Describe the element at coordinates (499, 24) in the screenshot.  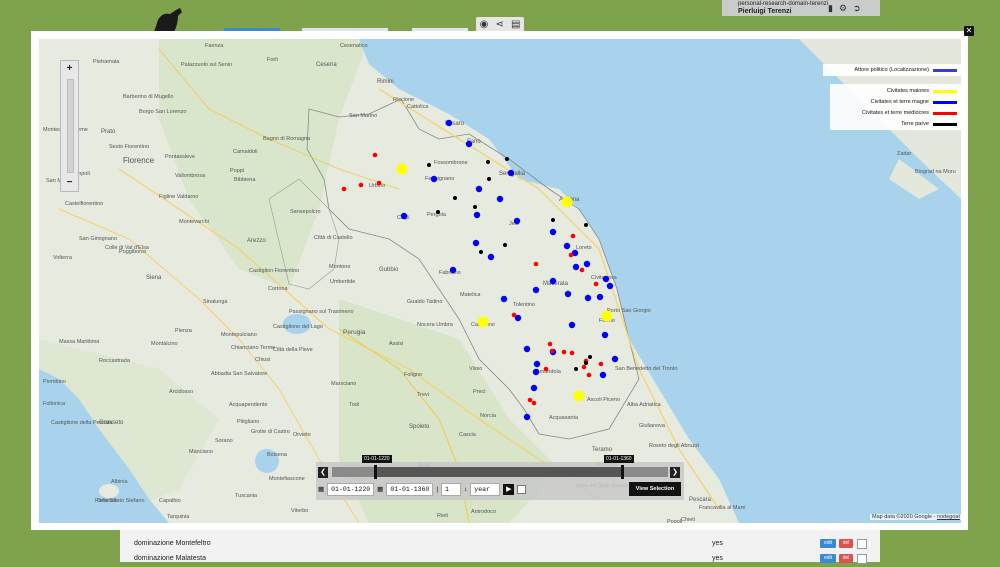
I see `network-icon: ⋖` at that location.